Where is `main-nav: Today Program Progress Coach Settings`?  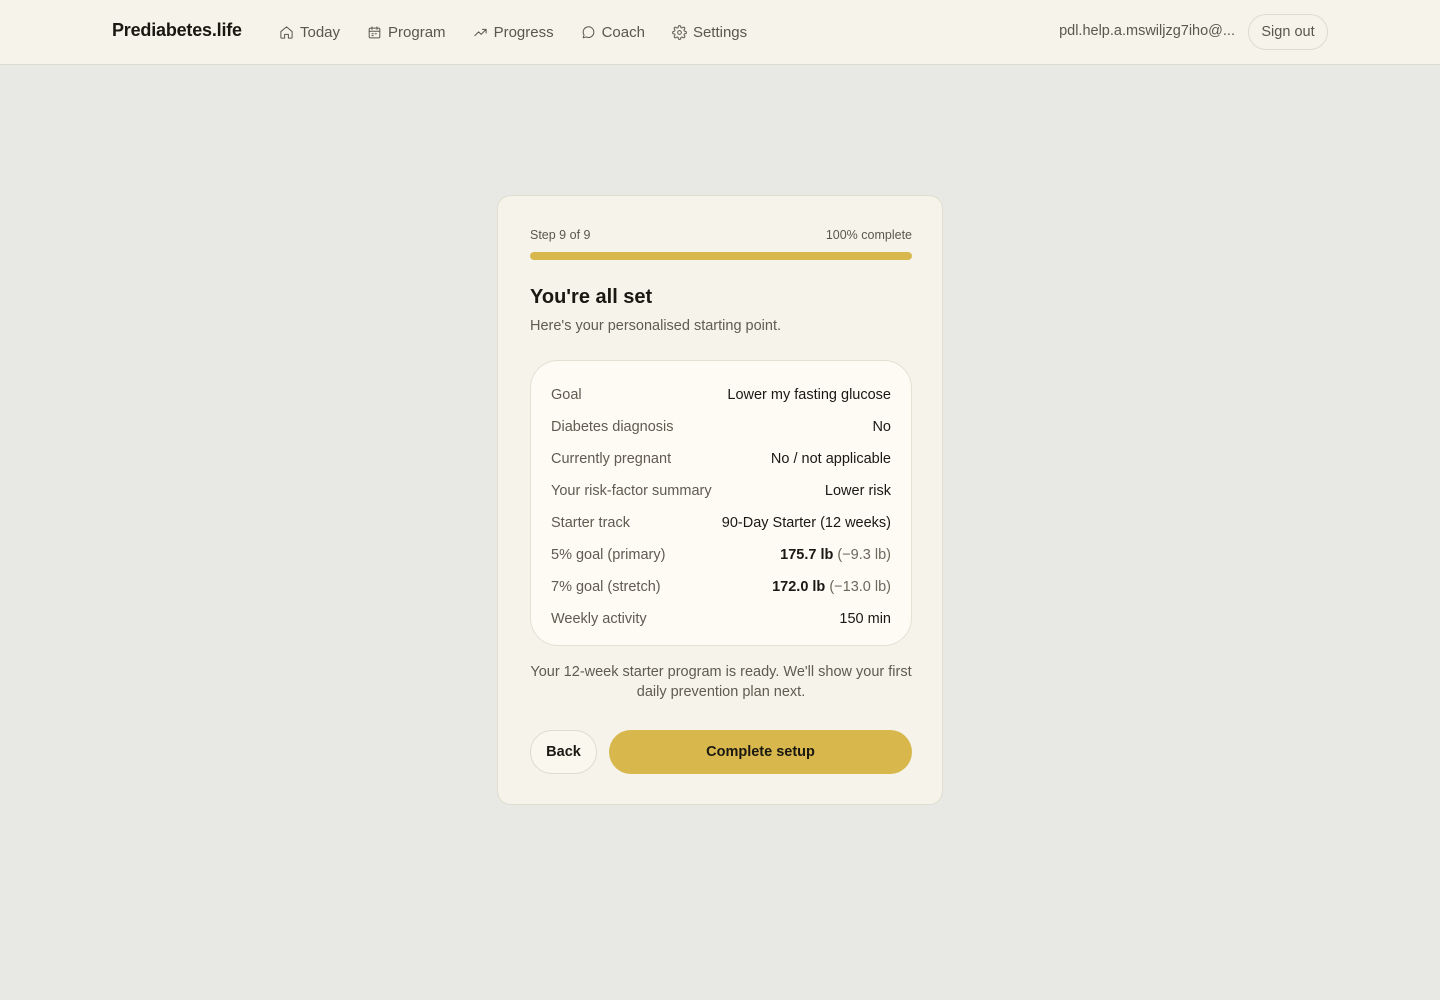
main-nav: Today Program Progress Coach Settings is located at coordinates (526, 32).